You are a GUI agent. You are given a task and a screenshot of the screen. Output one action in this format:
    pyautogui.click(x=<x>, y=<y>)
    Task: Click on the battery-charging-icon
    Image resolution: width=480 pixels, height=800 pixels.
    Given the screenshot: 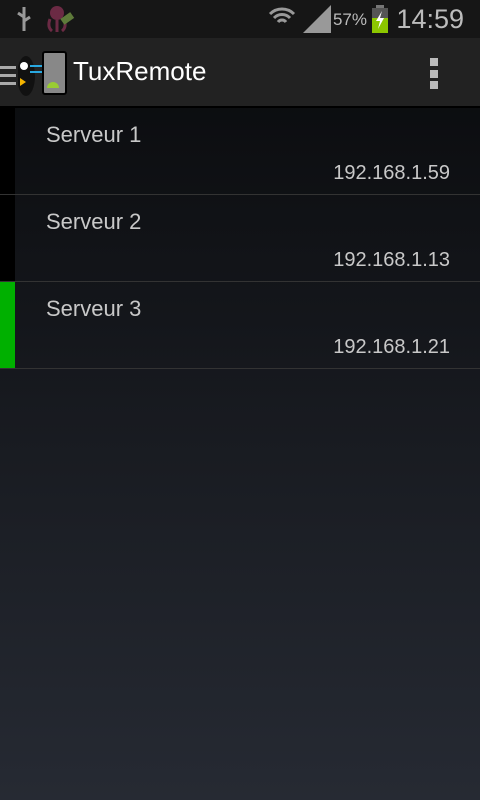 What is the action you would take?
    pyautogui.click(x=380, y=19)
    